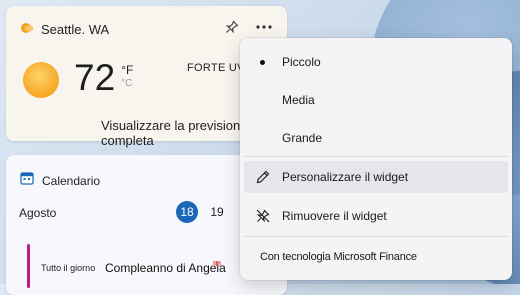 This screenshot has height=295, width=520. What do you see at coordinates (217, 212) in the screenshot?
I see `day-item: 19` at bounding box center [217, 212].